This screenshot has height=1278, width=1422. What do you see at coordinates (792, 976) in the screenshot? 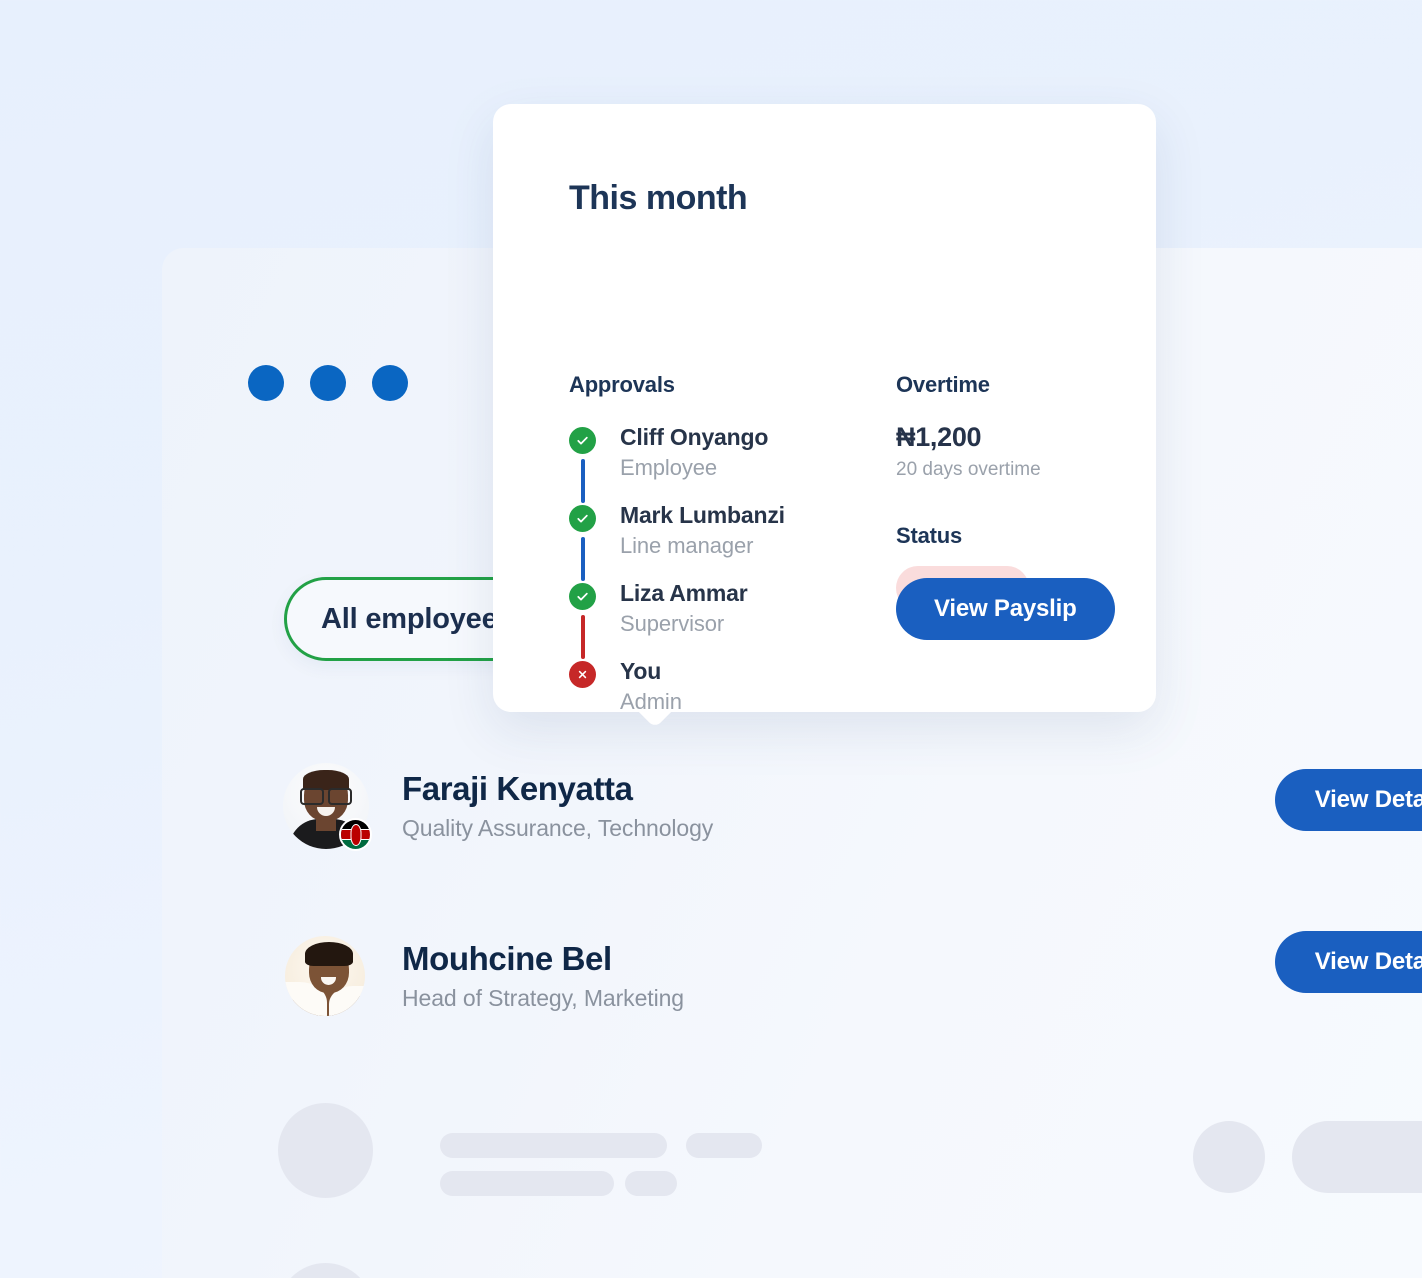
I see `table-row: Mouhcine Bel Head of Strategy, Marketing` at bounding box center [792, 976].